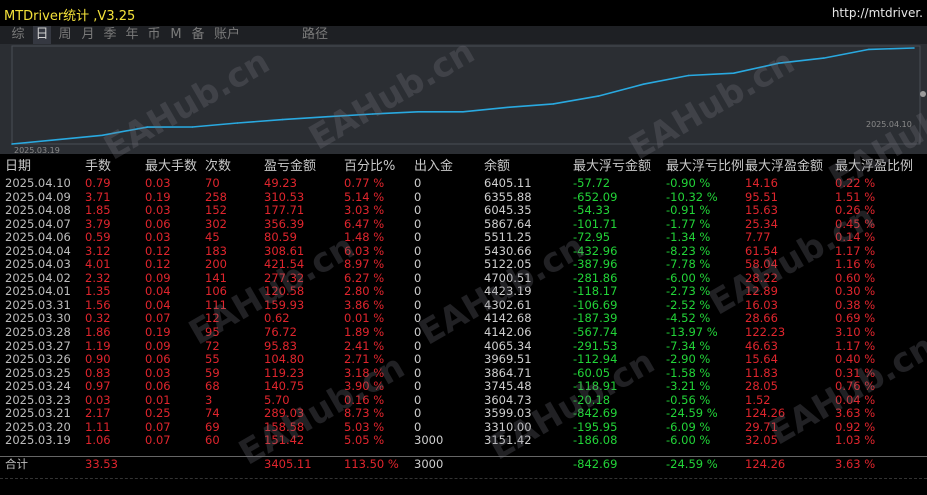 This screenshot has width=927, height=495. I want to click on column-header-10: 最大浮盈金额, so click(784, 167).